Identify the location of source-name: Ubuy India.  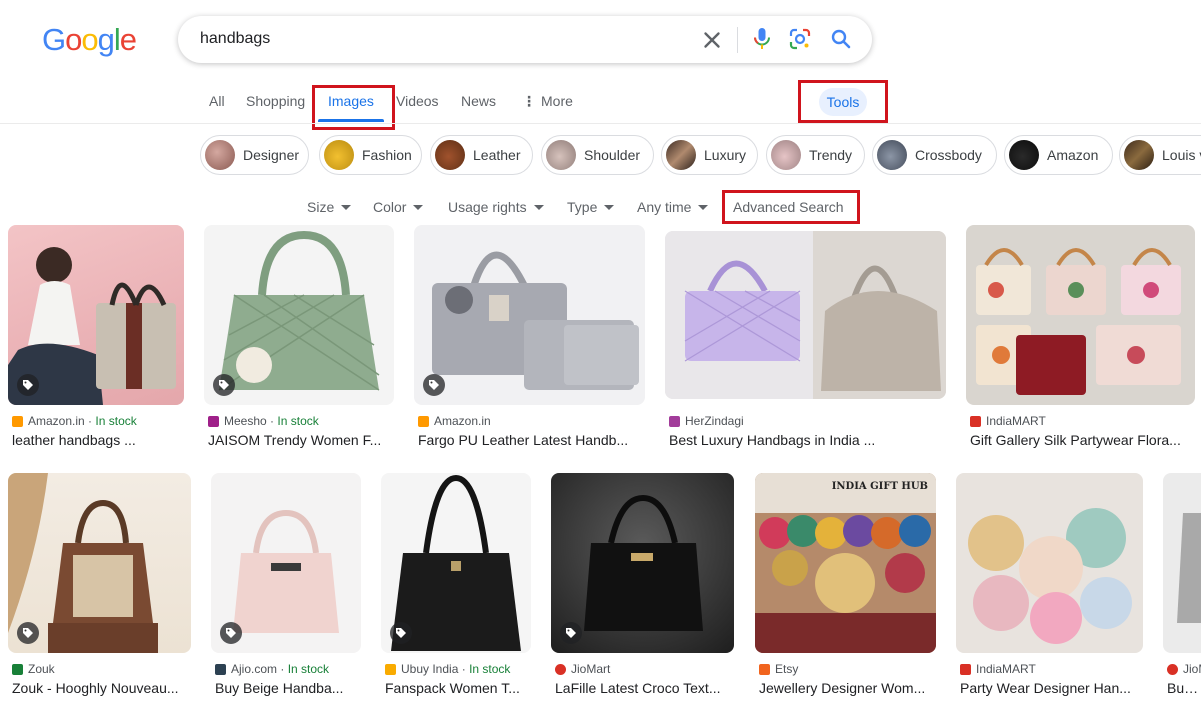
(430, 669).